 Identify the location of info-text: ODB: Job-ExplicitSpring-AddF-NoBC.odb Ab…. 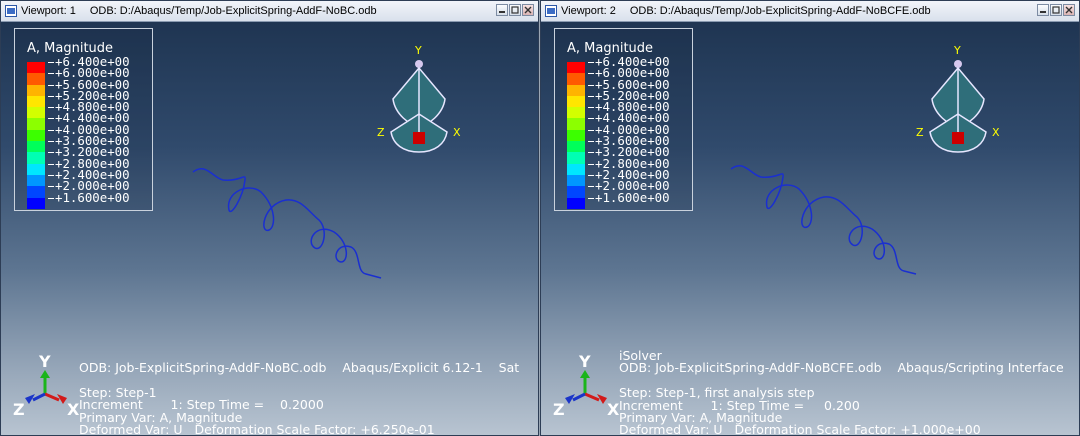
(299, 398).